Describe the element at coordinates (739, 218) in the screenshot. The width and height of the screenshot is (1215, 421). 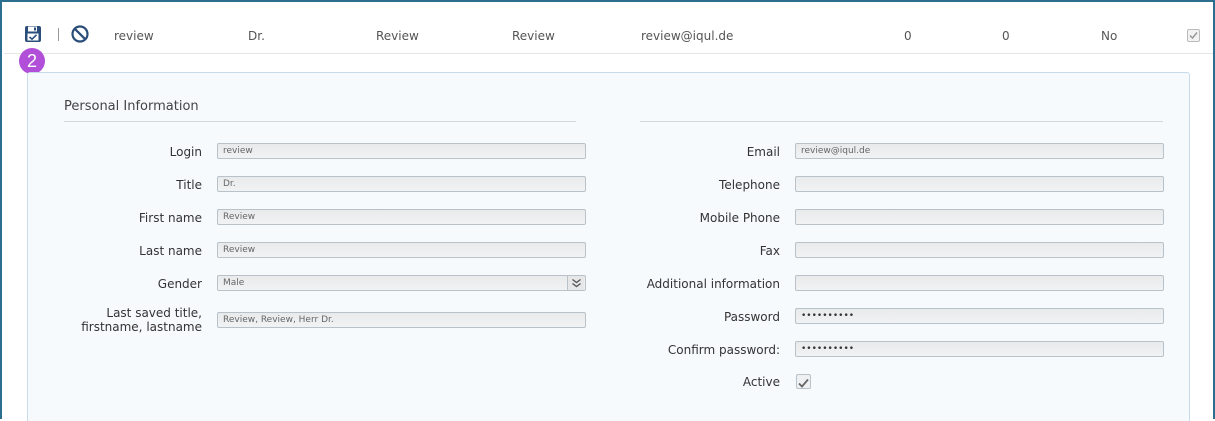
I see `mobile-phone-label: Mobile Phone` at that location.